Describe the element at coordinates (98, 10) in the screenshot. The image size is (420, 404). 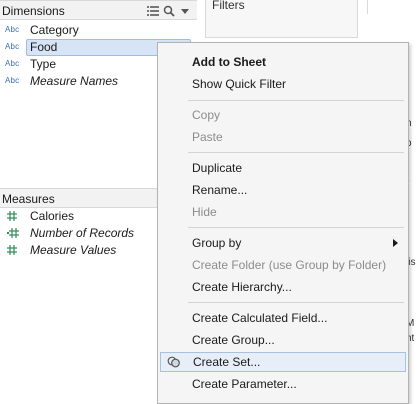
I see `dimensions-header: Dimensions` at that location.